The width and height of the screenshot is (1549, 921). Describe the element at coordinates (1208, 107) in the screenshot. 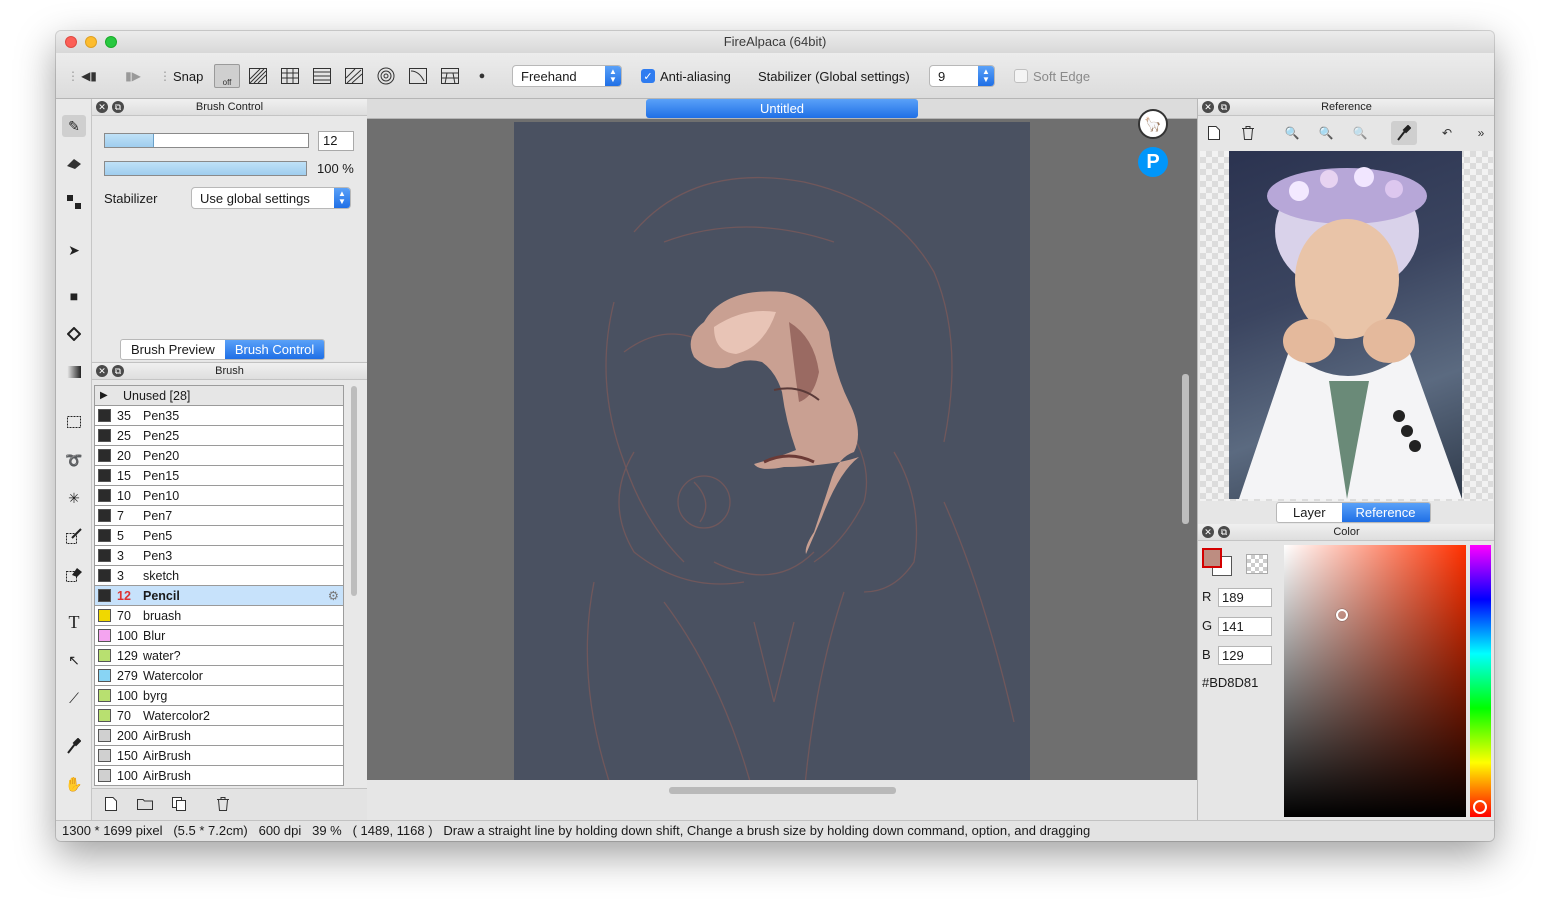

I see `close-reference-icon: ✕` at that location.